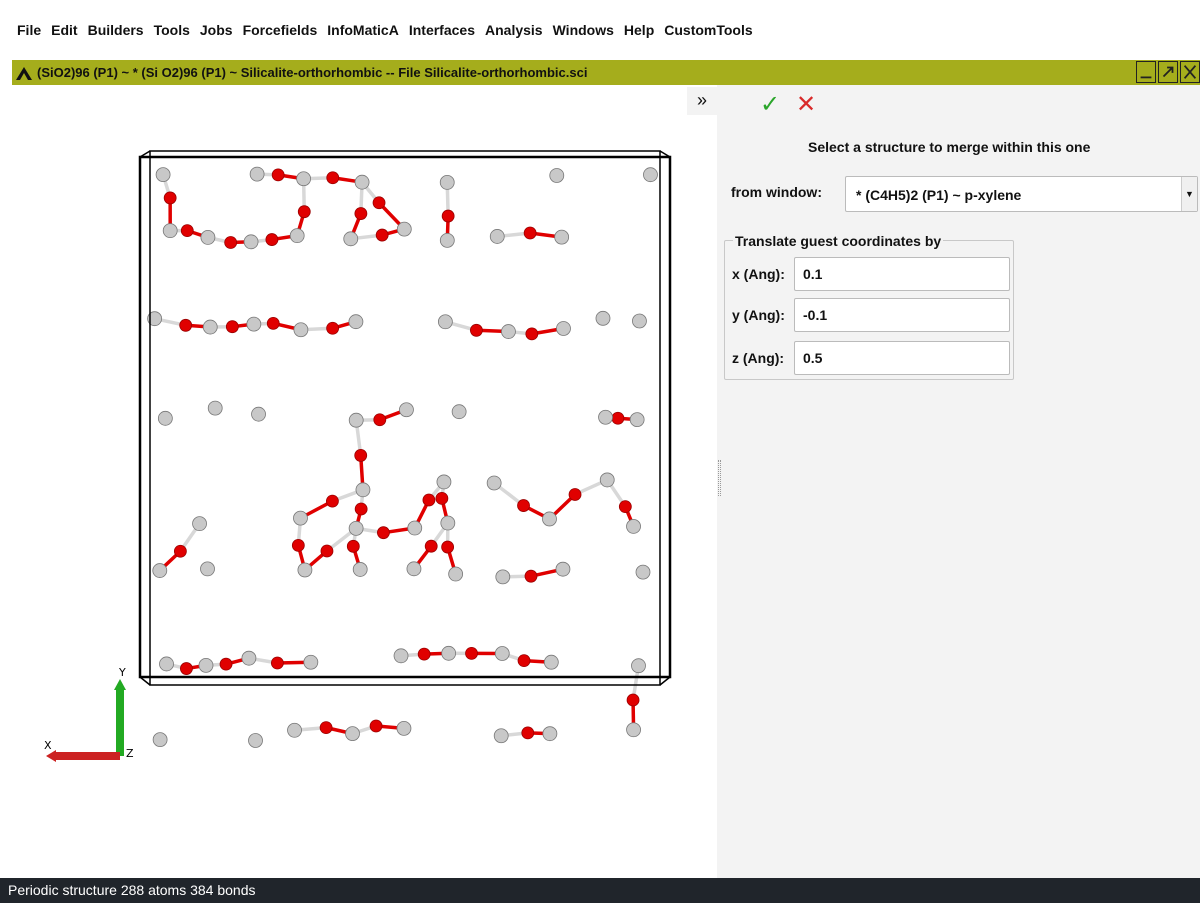 This screenshot has height=903, width=1200. I want to click on cancel-icon: ✕, so click(806, 104).